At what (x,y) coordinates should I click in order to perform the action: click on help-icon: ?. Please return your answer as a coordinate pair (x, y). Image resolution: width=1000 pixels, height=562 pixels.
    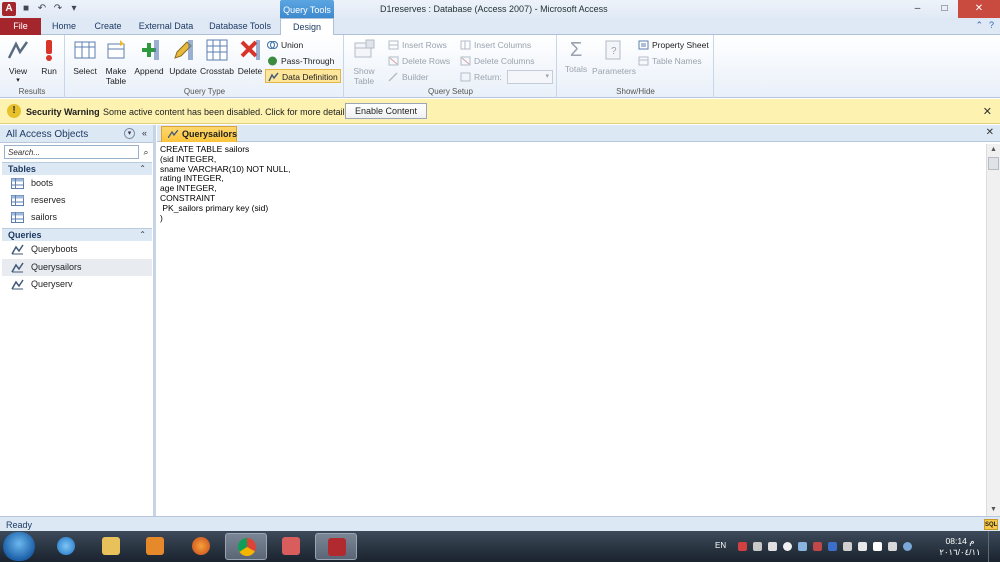
    Looking at the image, I should click on (991, 25).